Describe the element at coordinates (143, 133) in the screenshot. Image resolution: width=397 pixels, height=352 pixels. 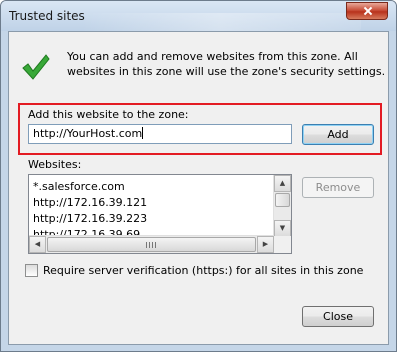
I see `text-caret` at that location.